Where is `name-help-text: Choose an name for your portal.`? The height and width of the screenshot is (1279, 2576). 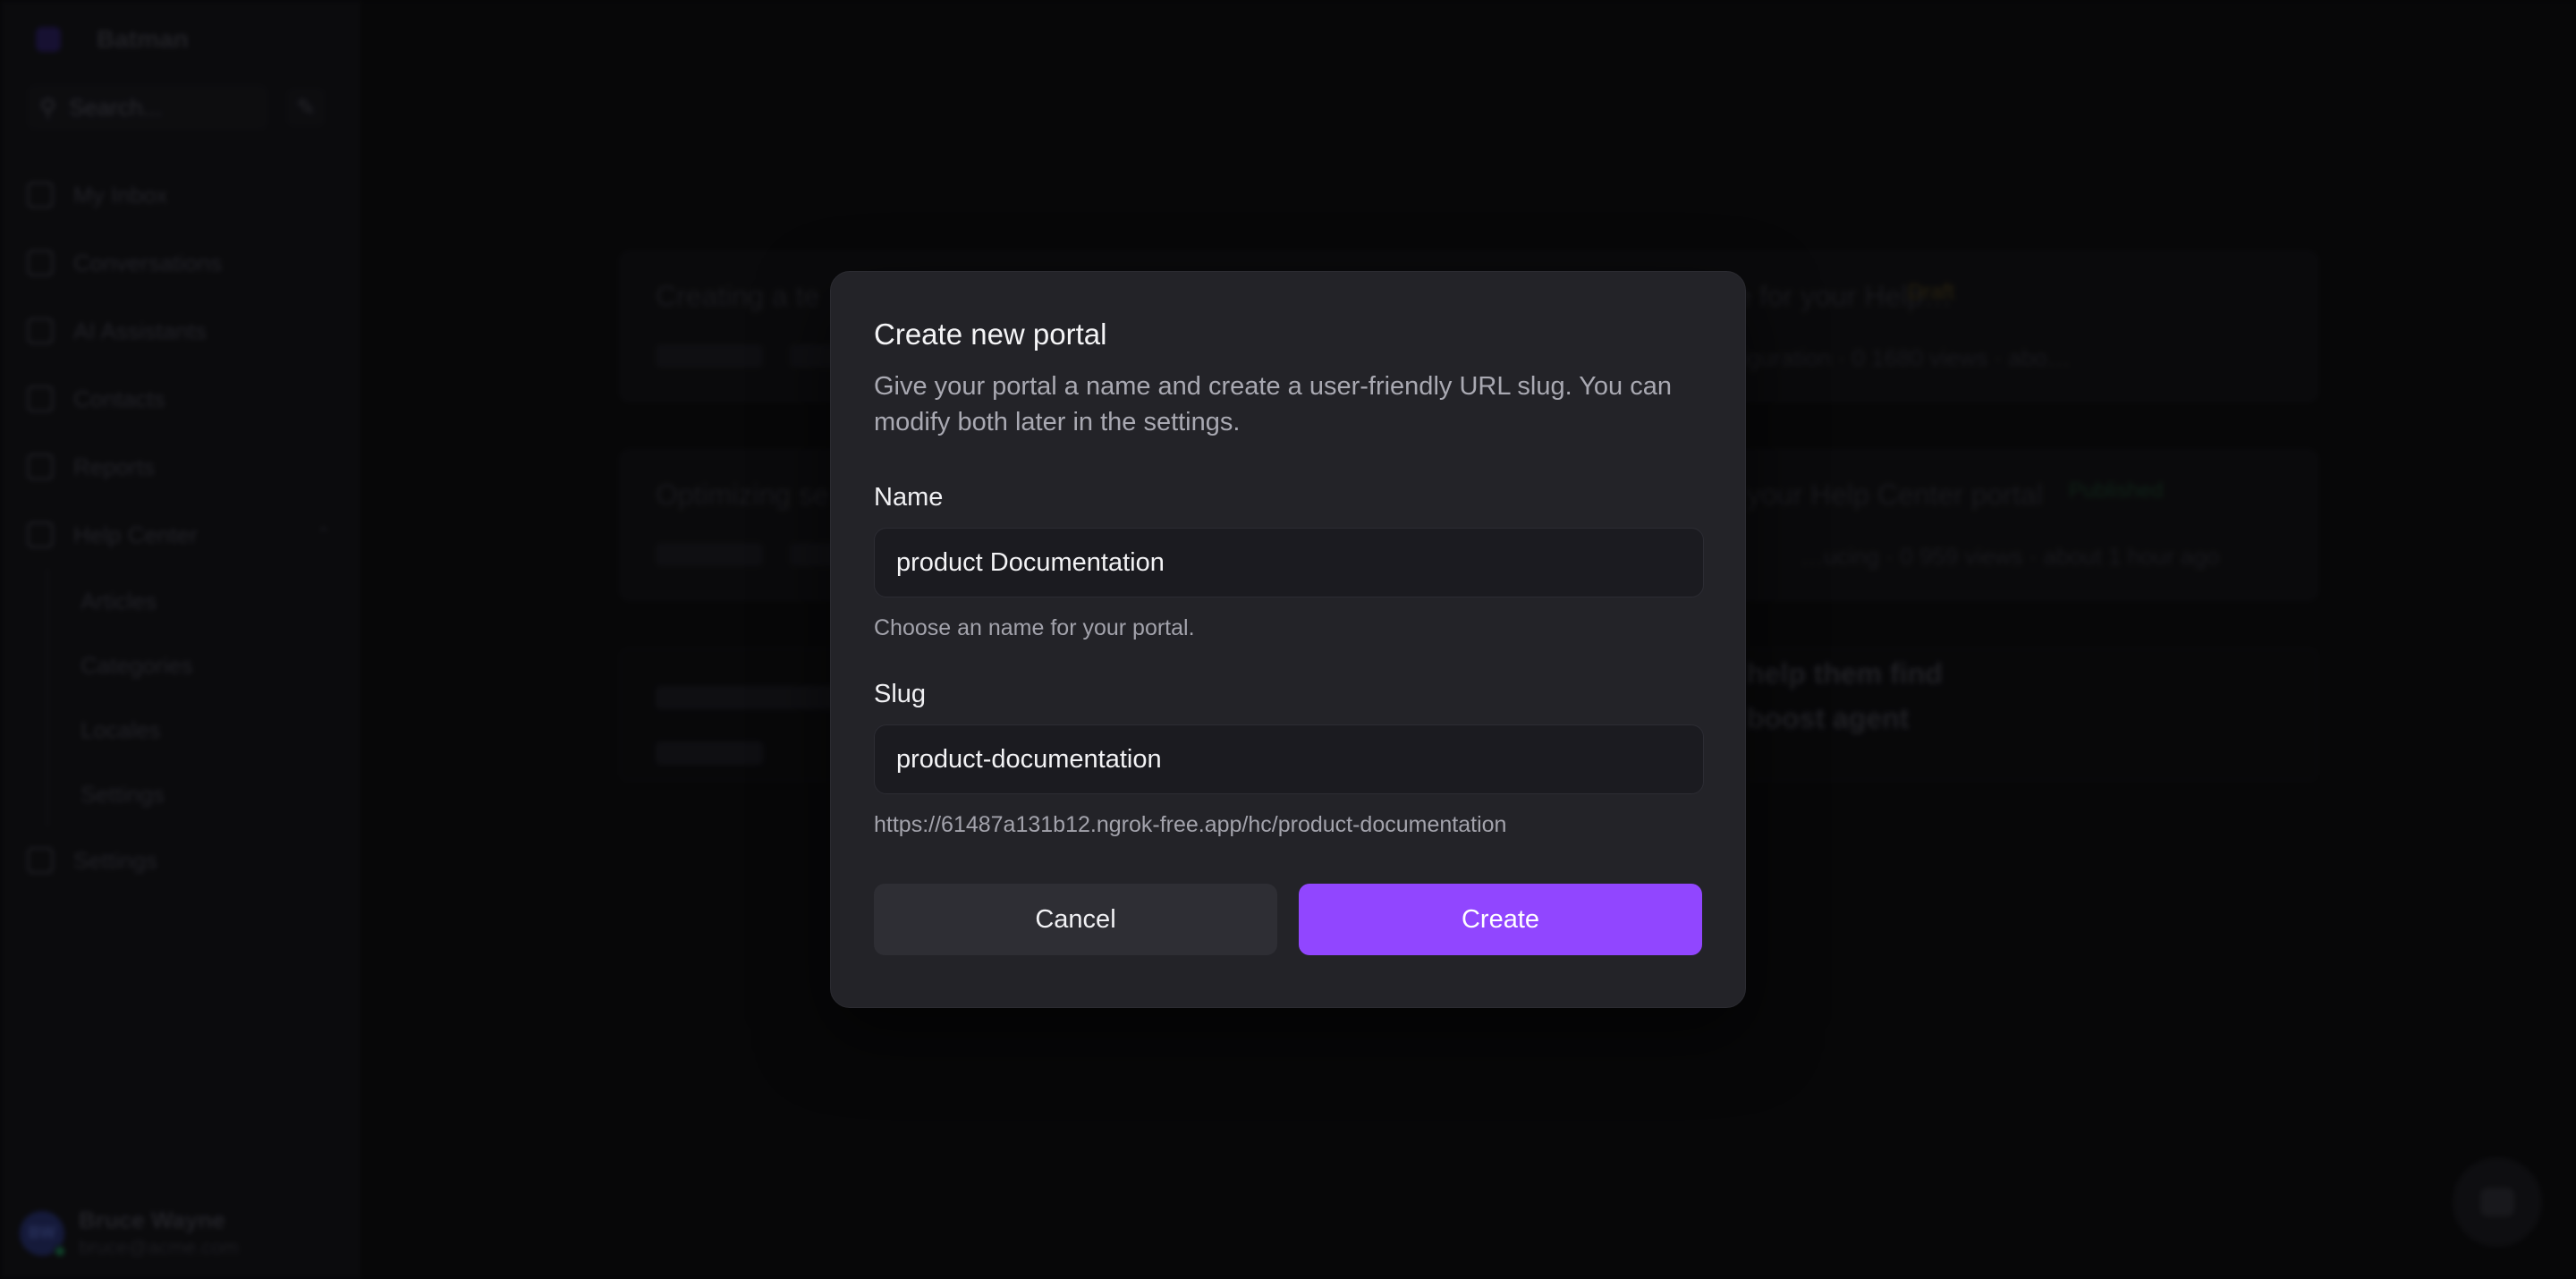
name-help-text: Choose an name for your portal. is located at coordinates (1034, 628).